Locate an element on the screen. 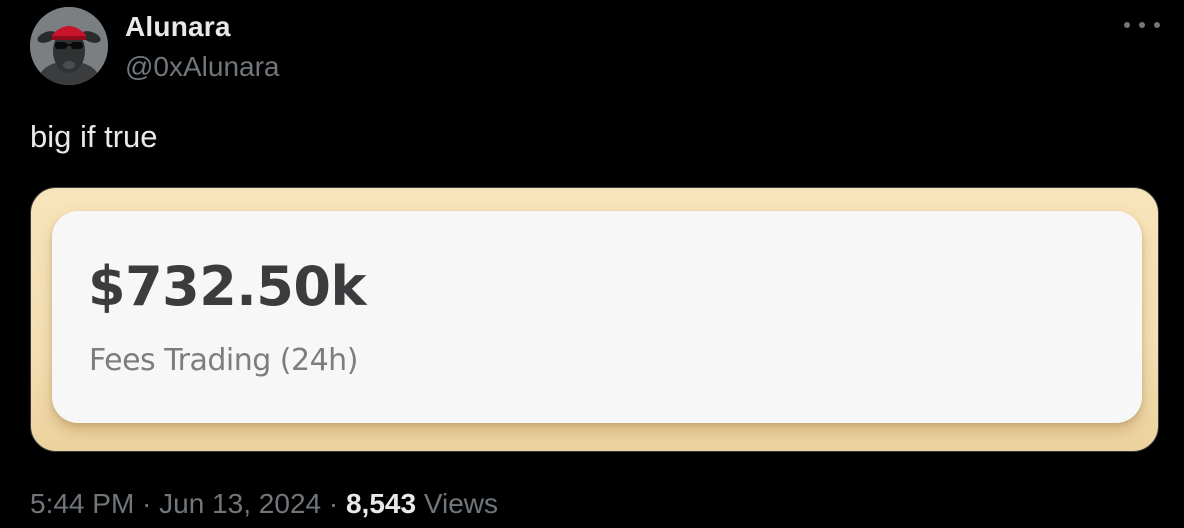  avatar is located at coordinates (69, 46).